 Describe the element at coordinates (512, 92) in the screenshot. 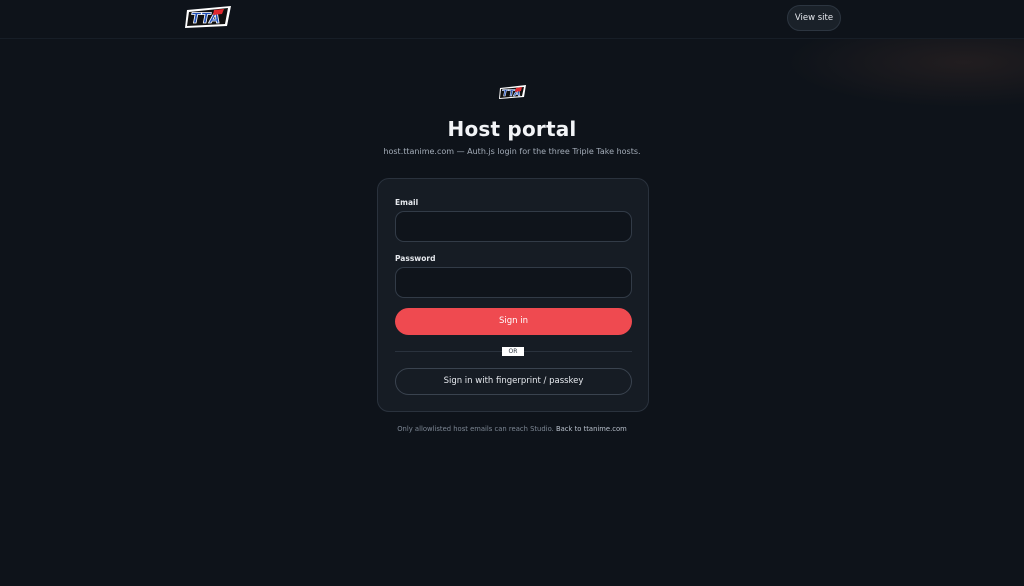

I see `tta-logo-small: TTA` at that location.